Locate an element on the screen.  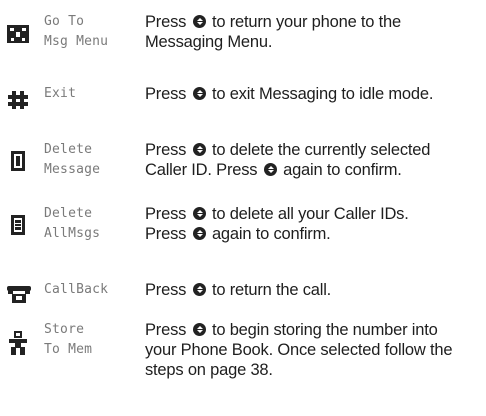
softkey-label: Exit is located at coordinates (60, 93).